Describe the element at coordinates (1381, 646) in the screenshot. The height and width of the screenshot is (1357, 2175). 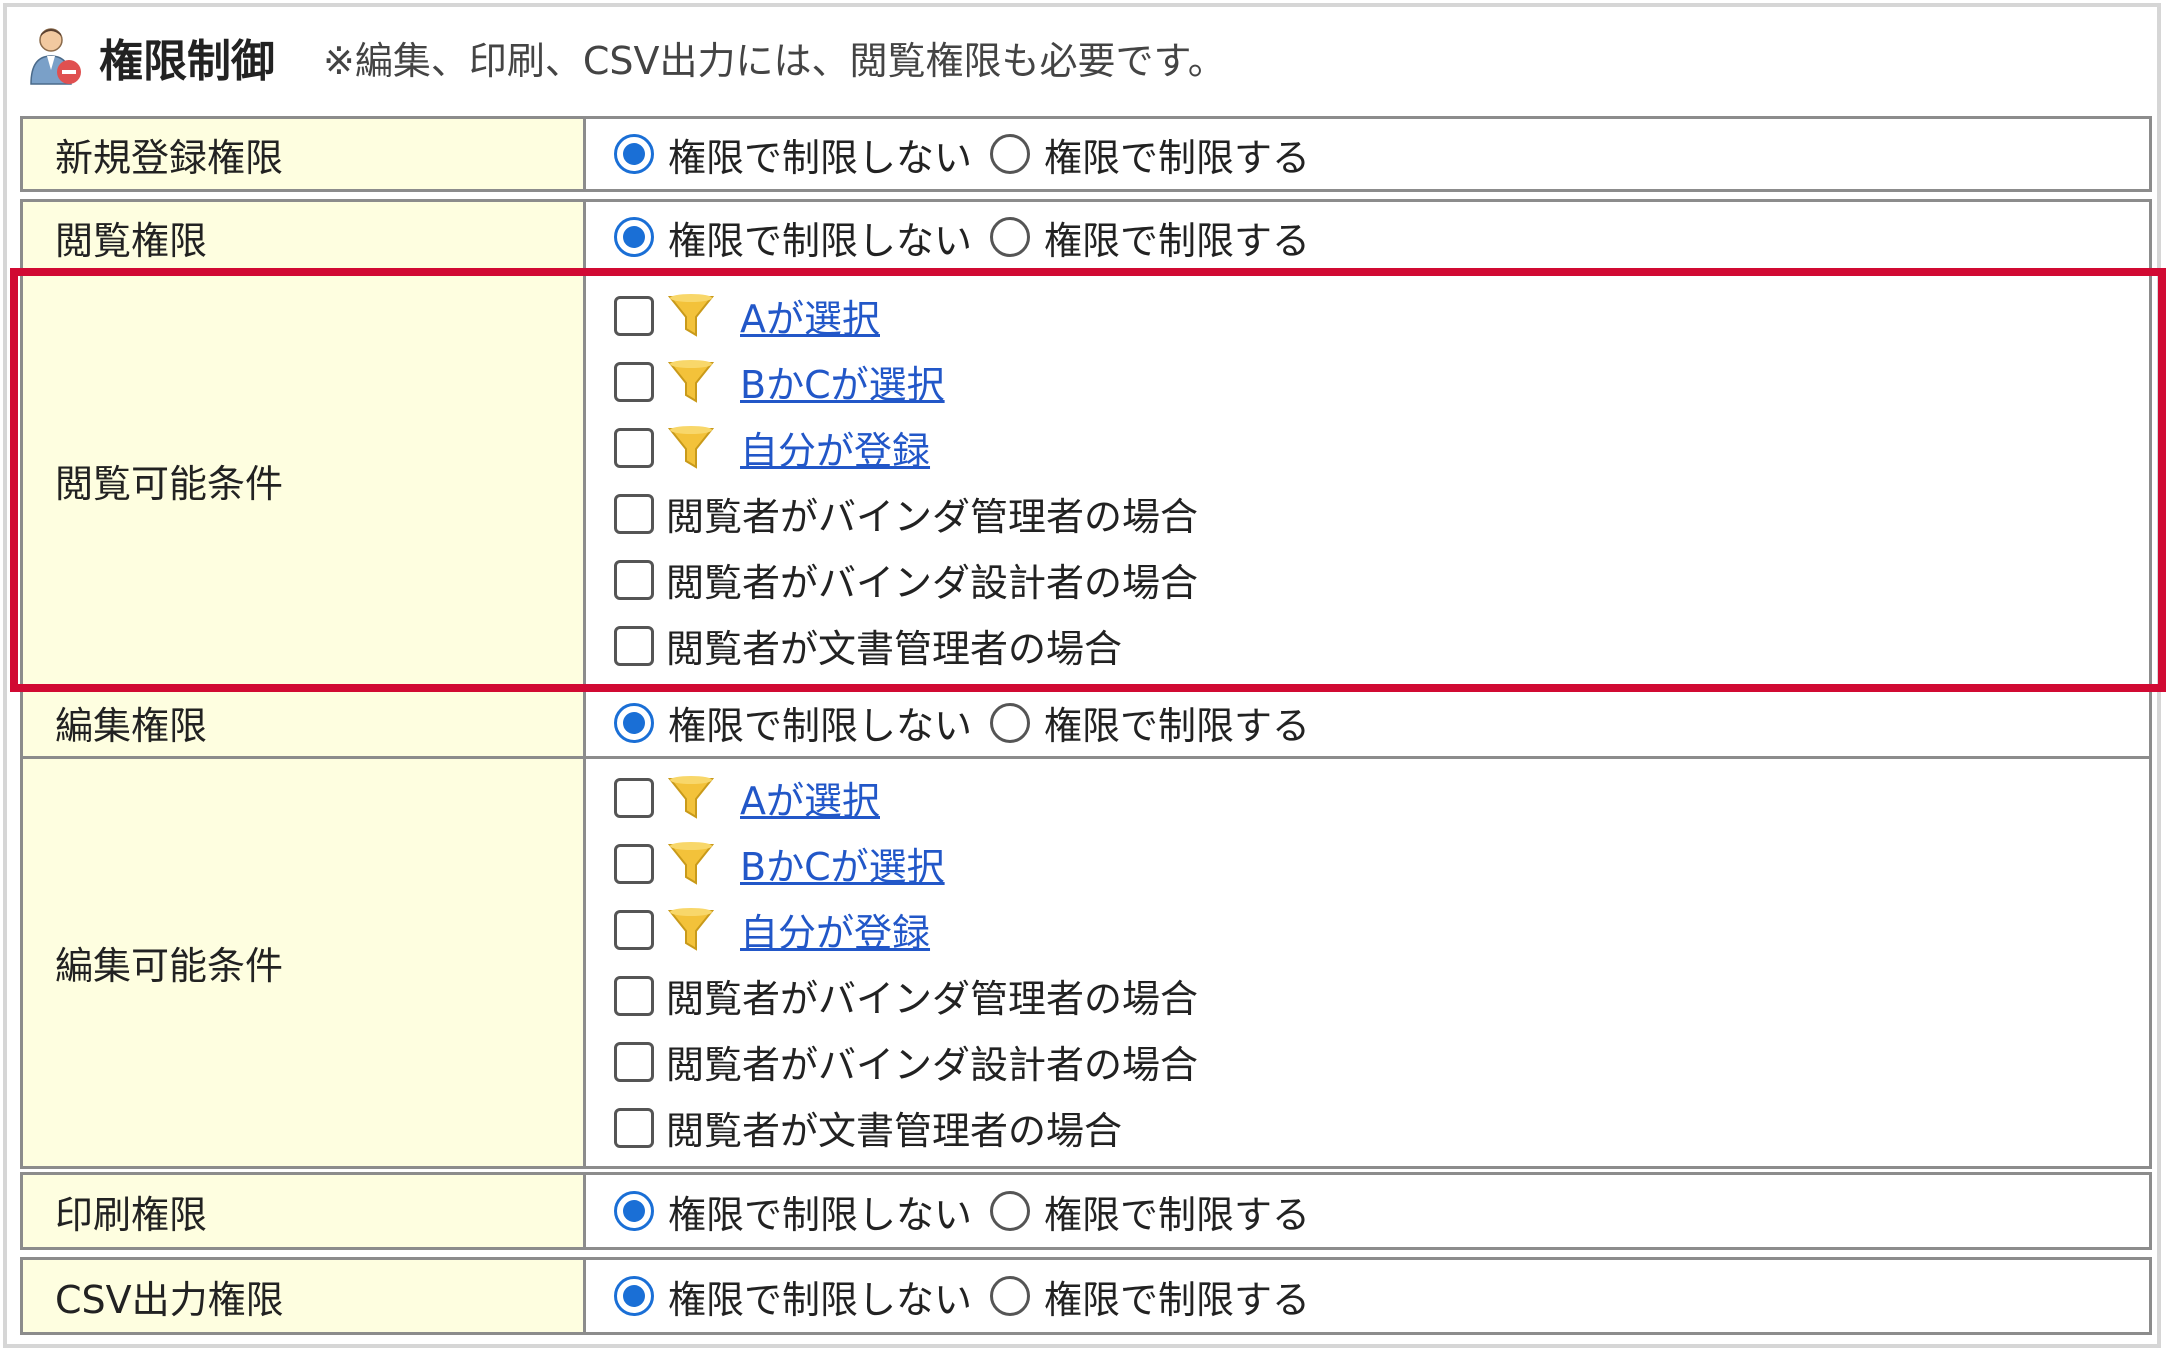
I see `view-condition-item: 閲覧者が文書管理者の場合` at that location.